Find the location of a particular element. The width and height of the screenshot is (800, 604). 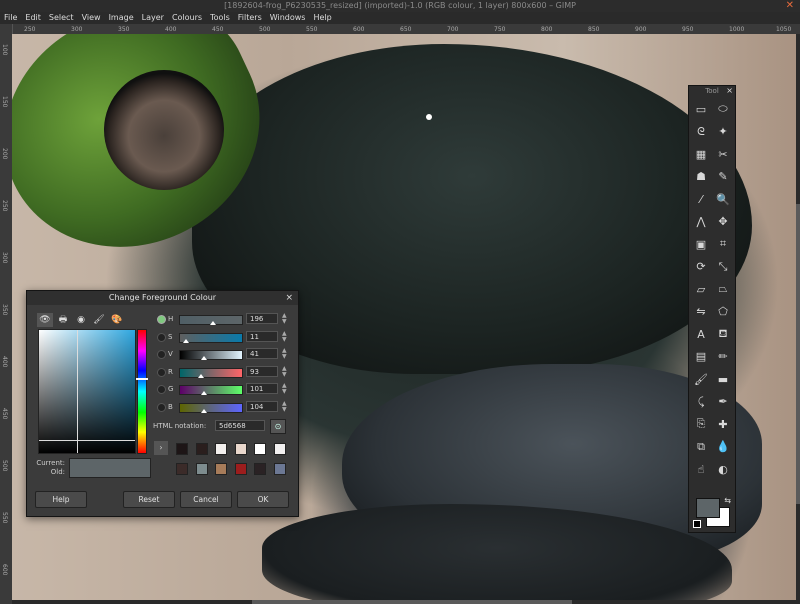

cage-icon: ⬠ is located at coordinates (723, 312).